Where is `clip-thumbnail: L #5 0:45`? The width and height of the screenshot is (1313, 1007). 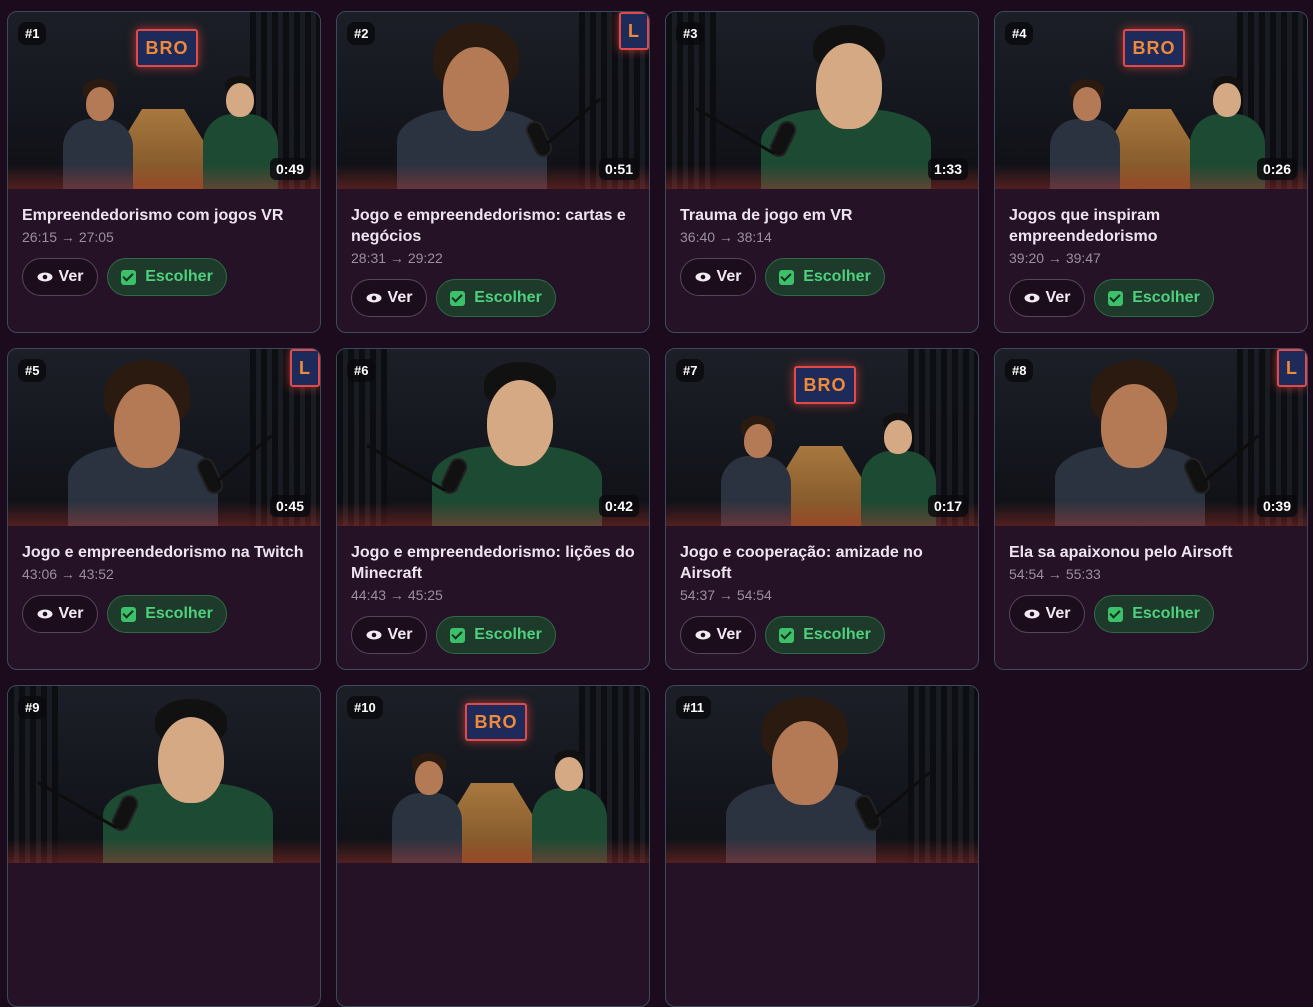 clip-thumbnail: L #5 0:45 is located at coordinates (164, 437).